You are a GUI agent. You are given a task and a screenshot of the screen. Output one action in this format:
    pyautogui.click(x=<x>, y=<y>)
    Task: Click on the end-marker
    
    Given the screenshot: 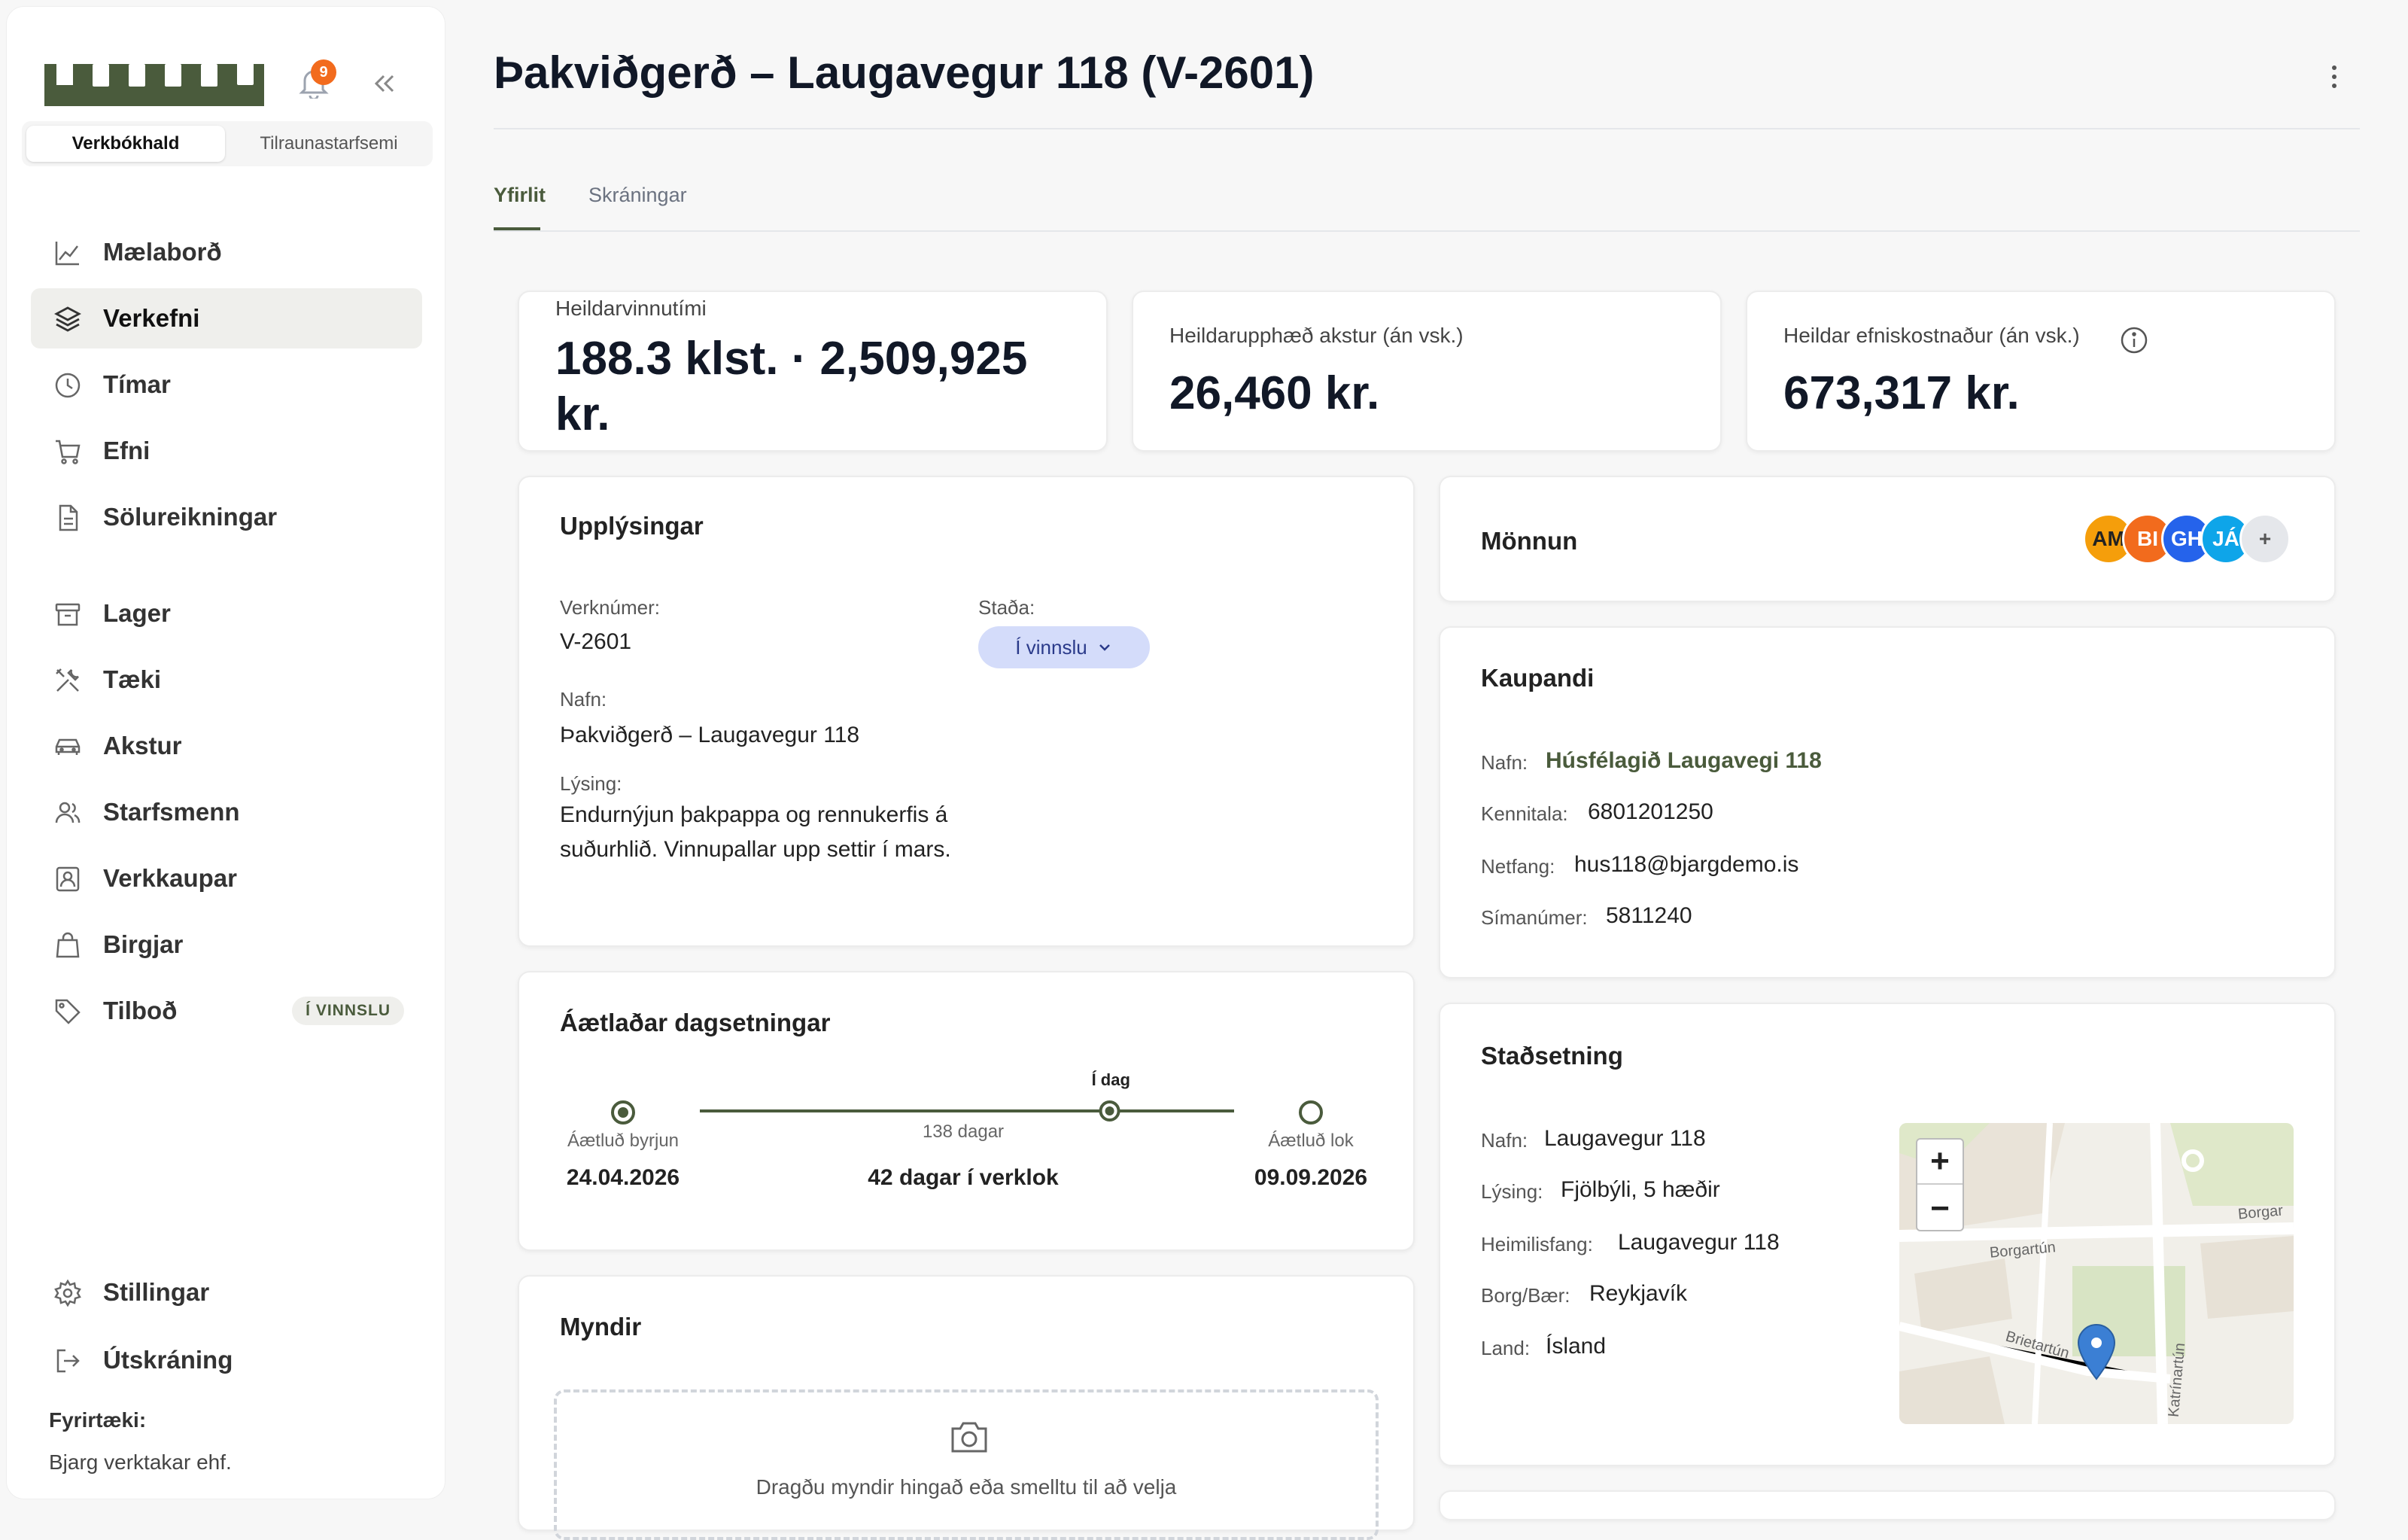 What is the action you would take?
    pyautogui.click(x=1311, y=1112)
    